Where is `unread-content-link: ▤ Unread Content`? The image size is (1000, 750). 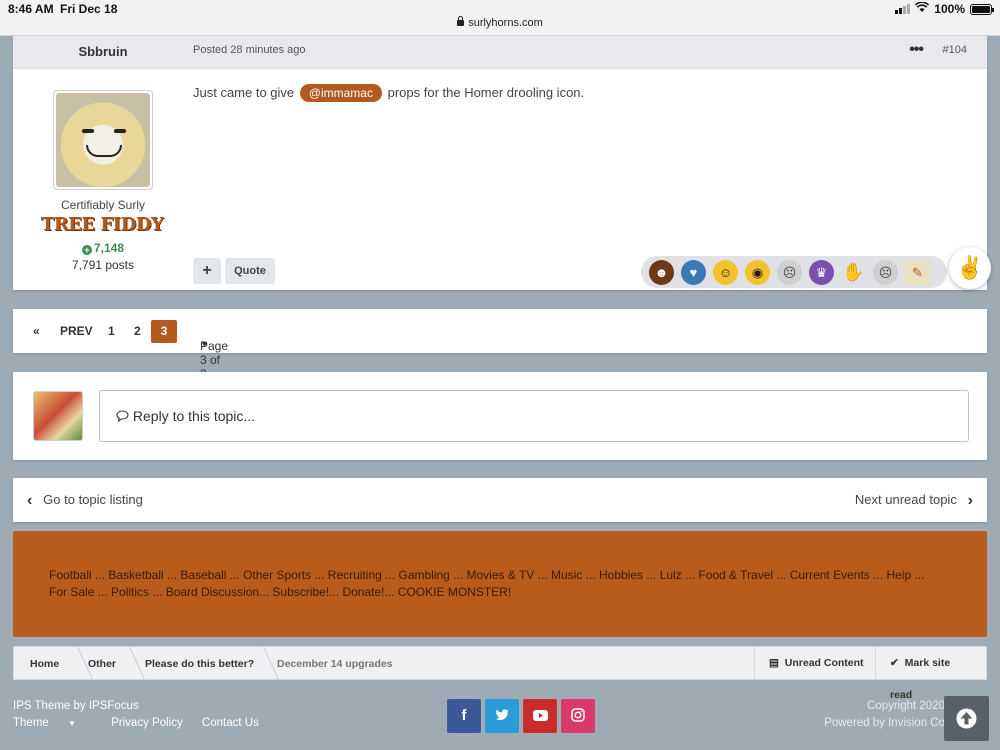 unread-content-link: ▤ Unread Content is located at coordinates (816, 663).